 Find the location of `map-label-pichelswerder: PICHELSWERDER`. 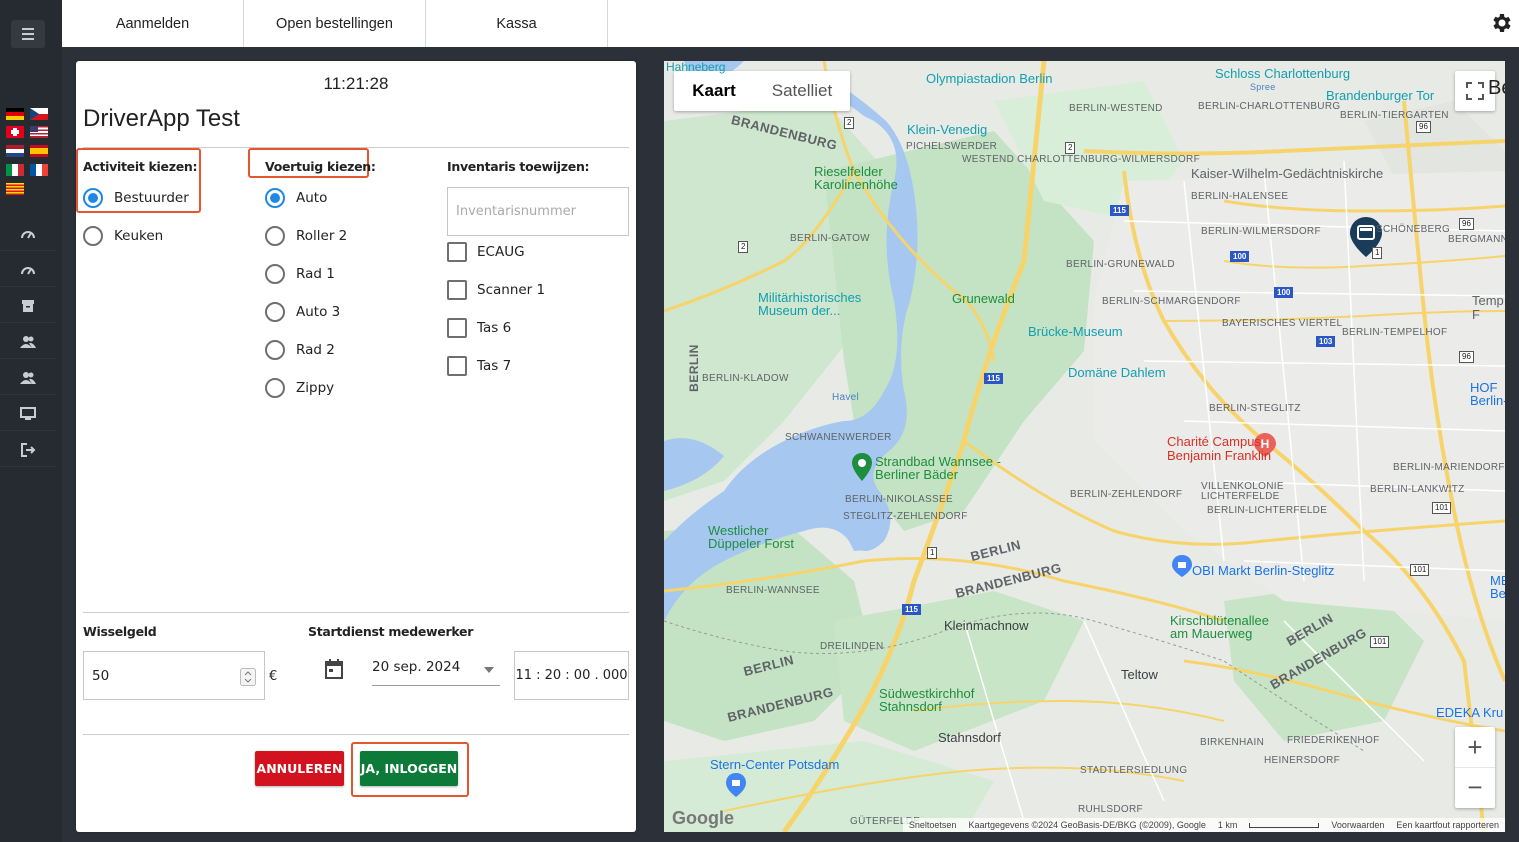

map-label-pichelswerder: PICHELSWERDER is located at coordinates (952, 146).